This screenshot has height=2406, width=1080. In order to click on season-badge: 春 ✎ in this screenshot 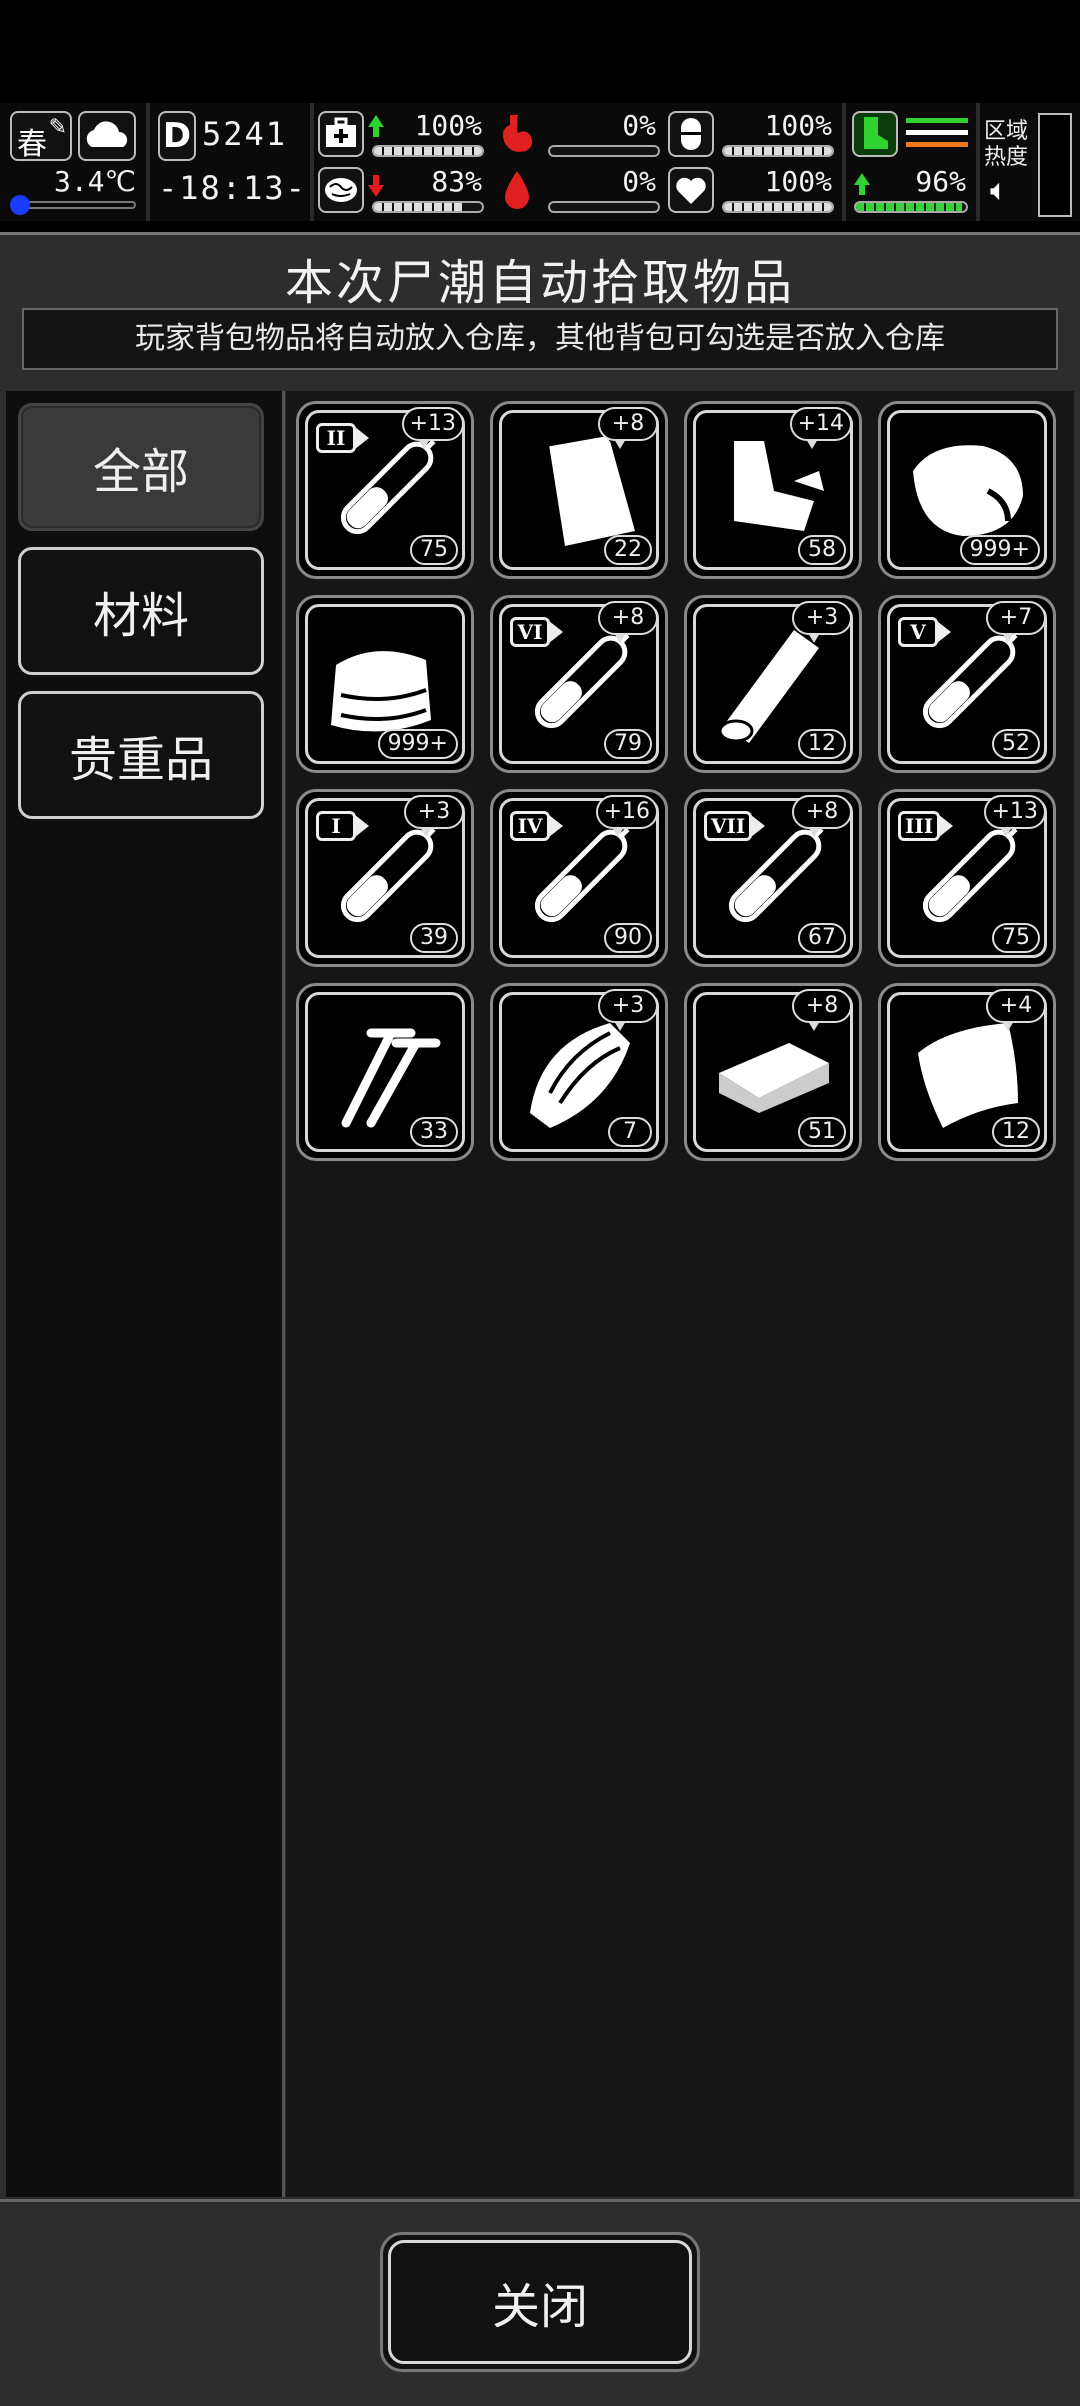, I will do `click(41, 136)`.